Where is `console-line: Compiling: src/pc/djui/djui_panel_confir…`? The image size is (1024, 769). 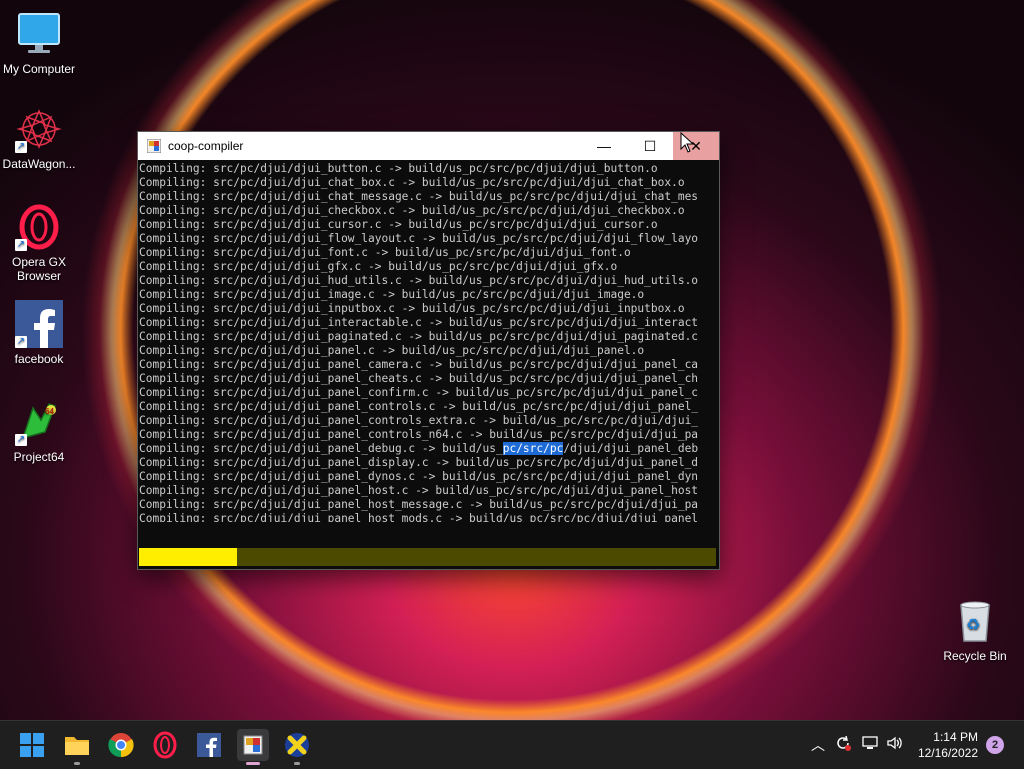 console-line: Compiling: src/pc/djui/djui_panel_confir… is located at coordinates (419, 392).